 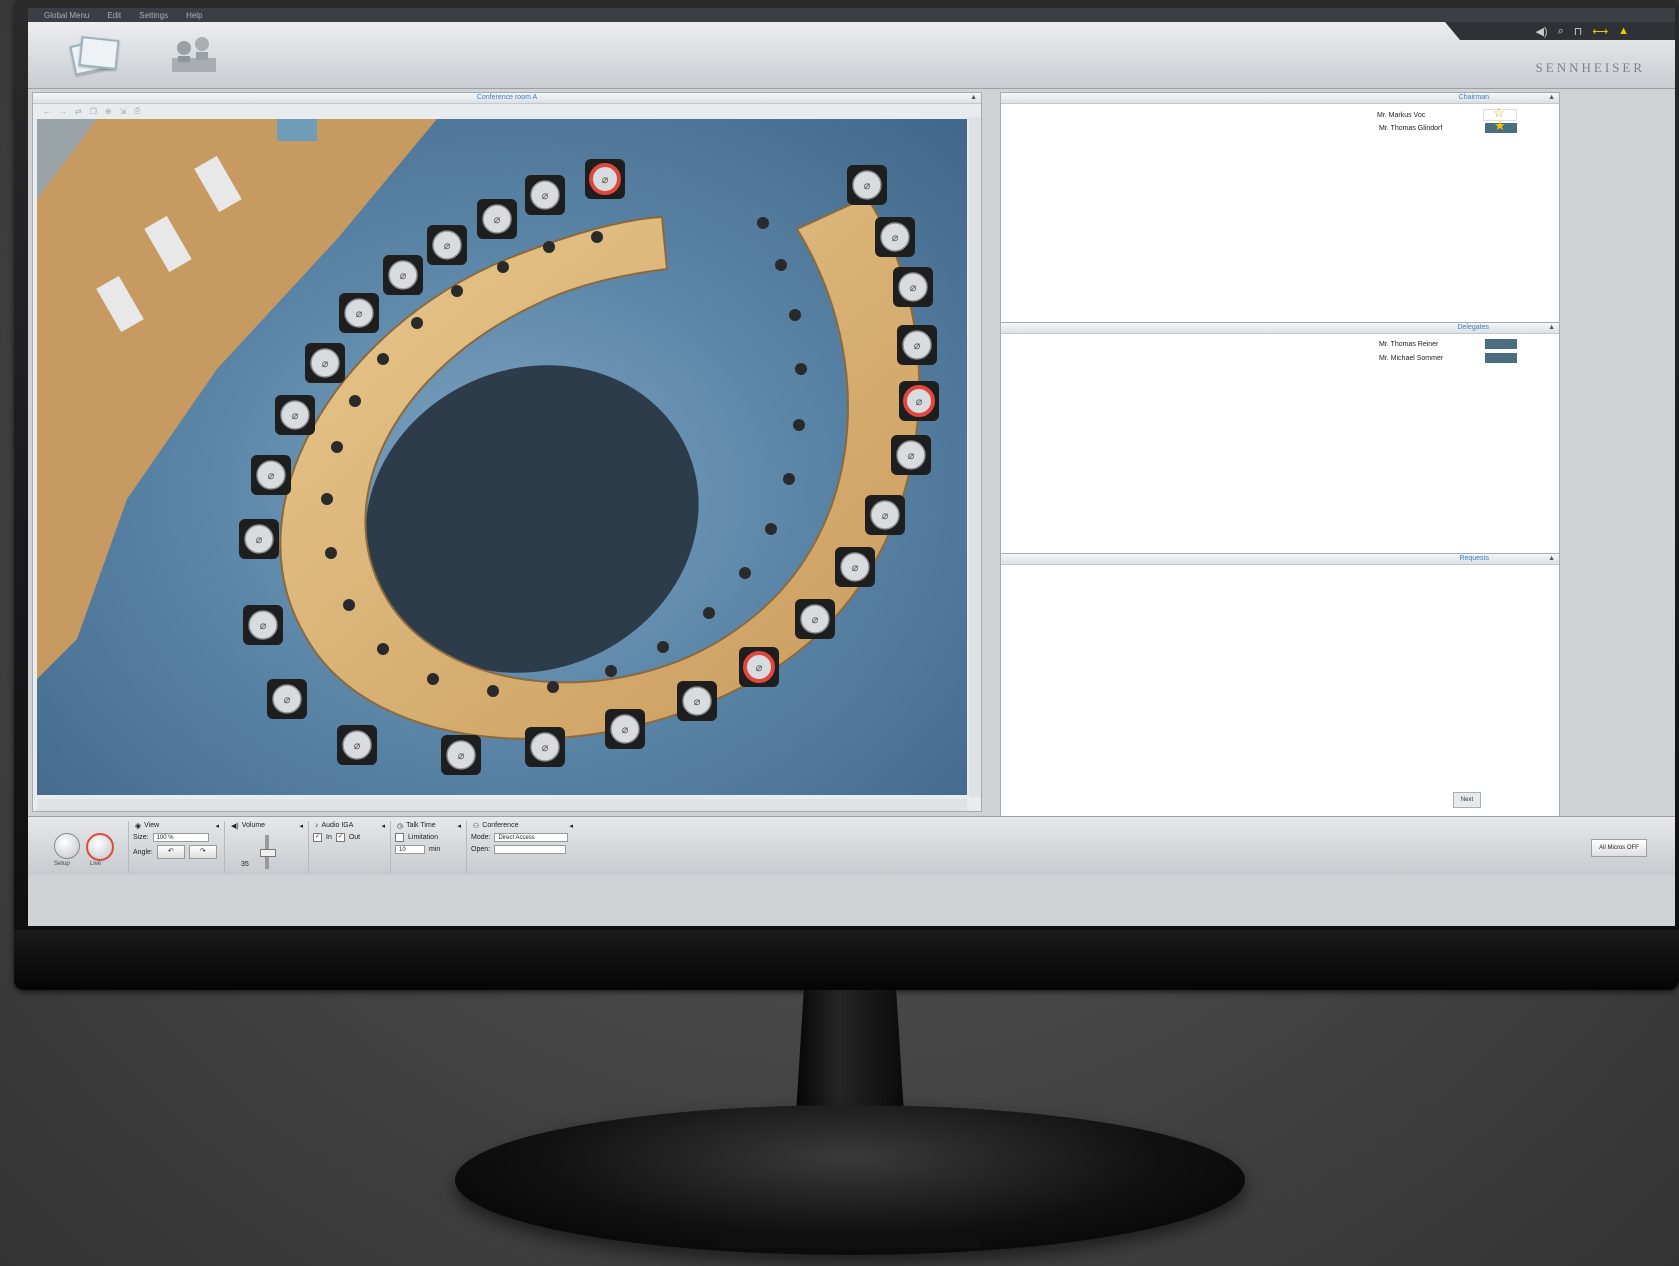 What do you see at coordinates (317, 837) in the screenshot?
I see `audio-in-checkbox: ✓` at bounding box center [317, 837].